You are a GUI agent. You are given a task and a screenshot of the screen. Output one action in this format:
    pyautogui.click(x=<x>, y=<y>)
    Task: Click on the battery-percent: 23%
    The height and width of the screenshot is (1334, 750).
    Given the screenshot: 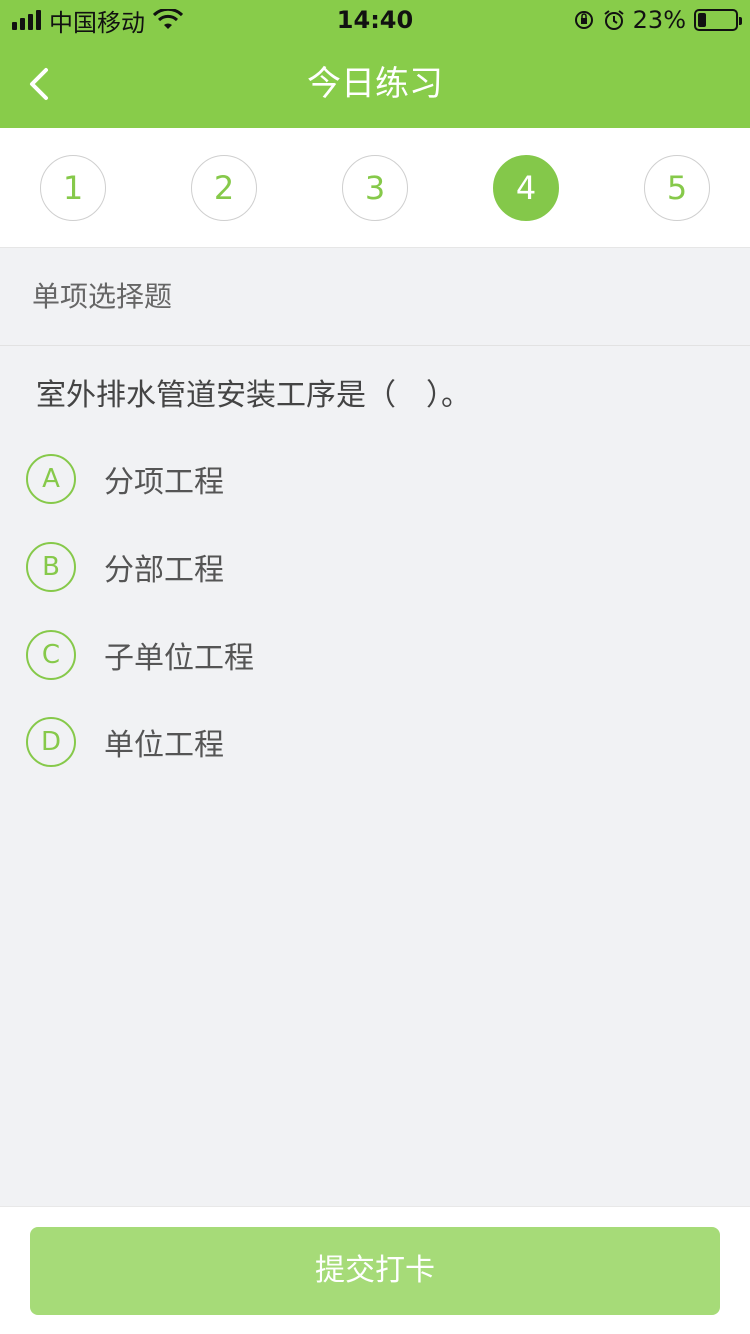 What is the action you would take?
    pyautogui.click(x=659, y=20)
    